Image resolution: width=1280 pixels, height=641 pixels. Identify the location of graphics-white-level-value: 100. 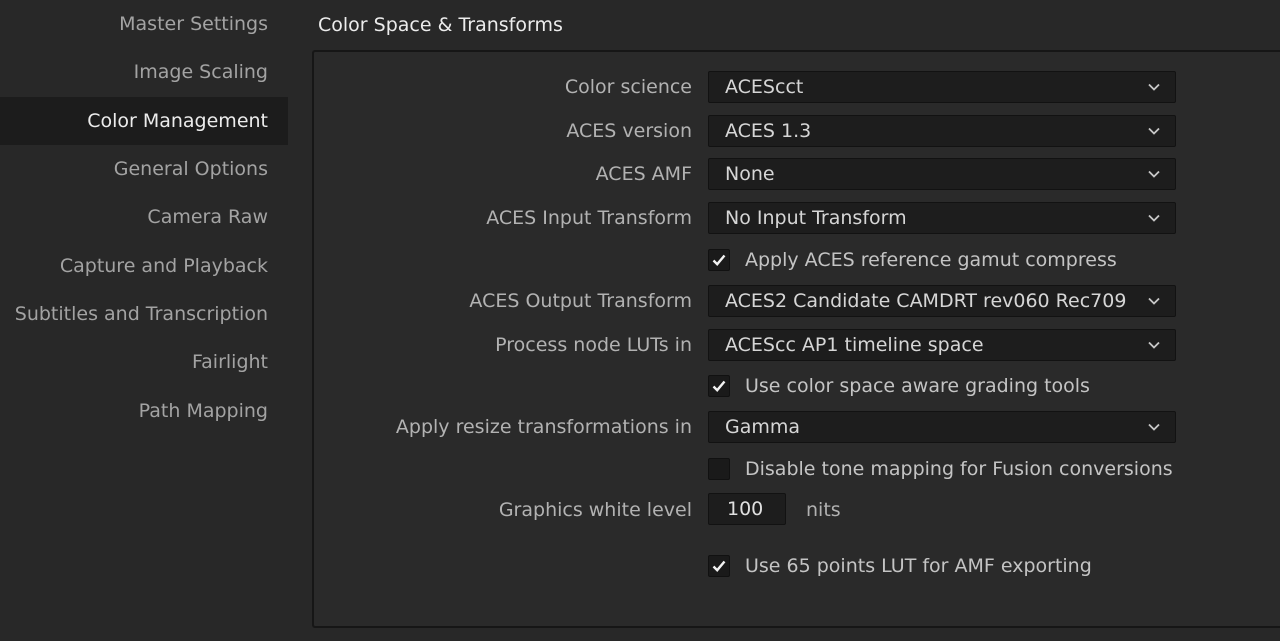
(745, 509).